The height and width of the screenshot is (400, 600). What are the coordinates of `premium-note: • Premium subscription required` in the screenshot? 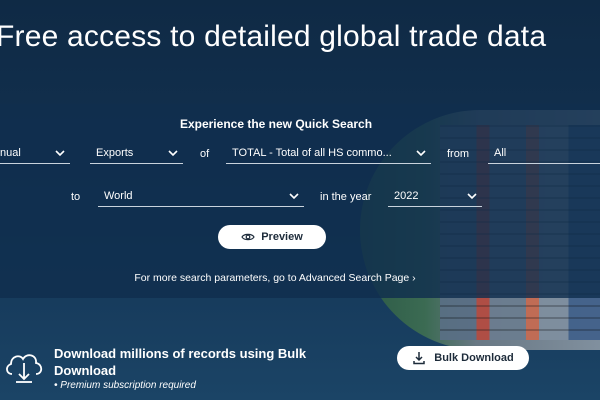 It's located at (125, 385).